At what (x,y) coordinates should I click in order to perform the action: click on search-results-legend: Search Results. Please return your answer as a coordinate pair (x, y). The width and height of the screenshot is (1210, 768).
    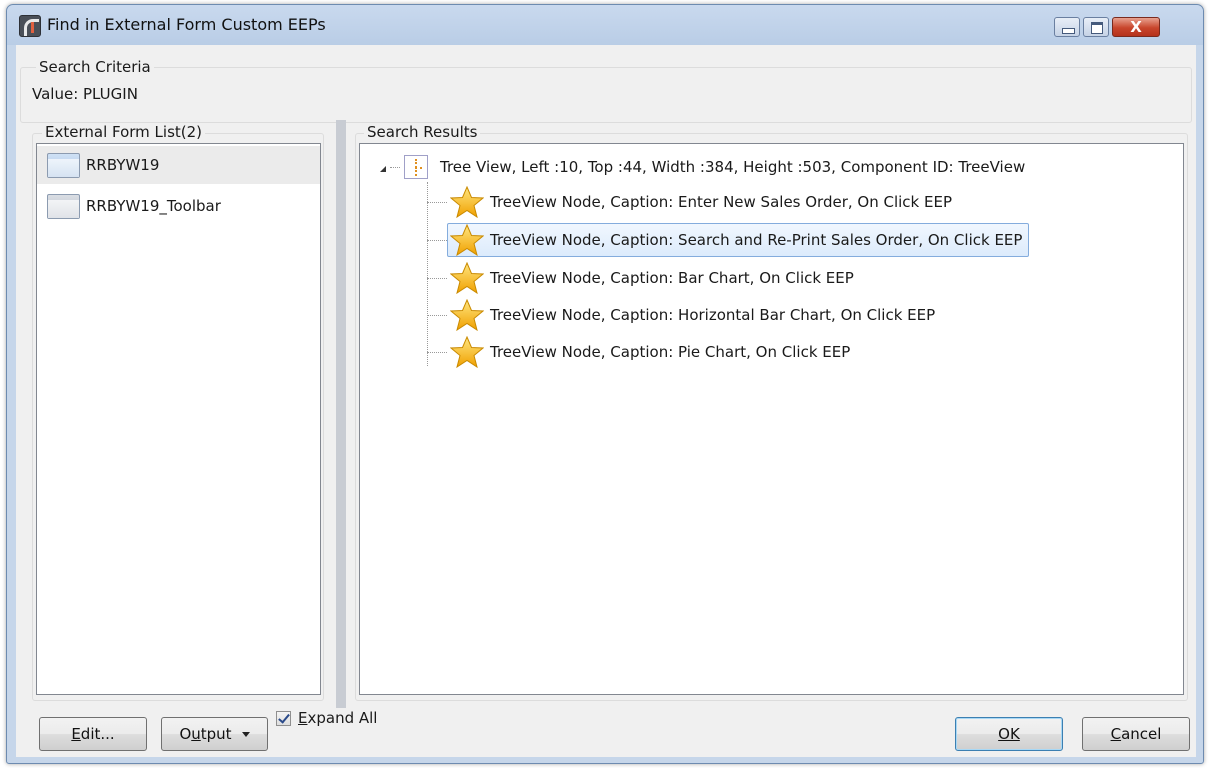
    Looking at the image, I should click on (422, 132).